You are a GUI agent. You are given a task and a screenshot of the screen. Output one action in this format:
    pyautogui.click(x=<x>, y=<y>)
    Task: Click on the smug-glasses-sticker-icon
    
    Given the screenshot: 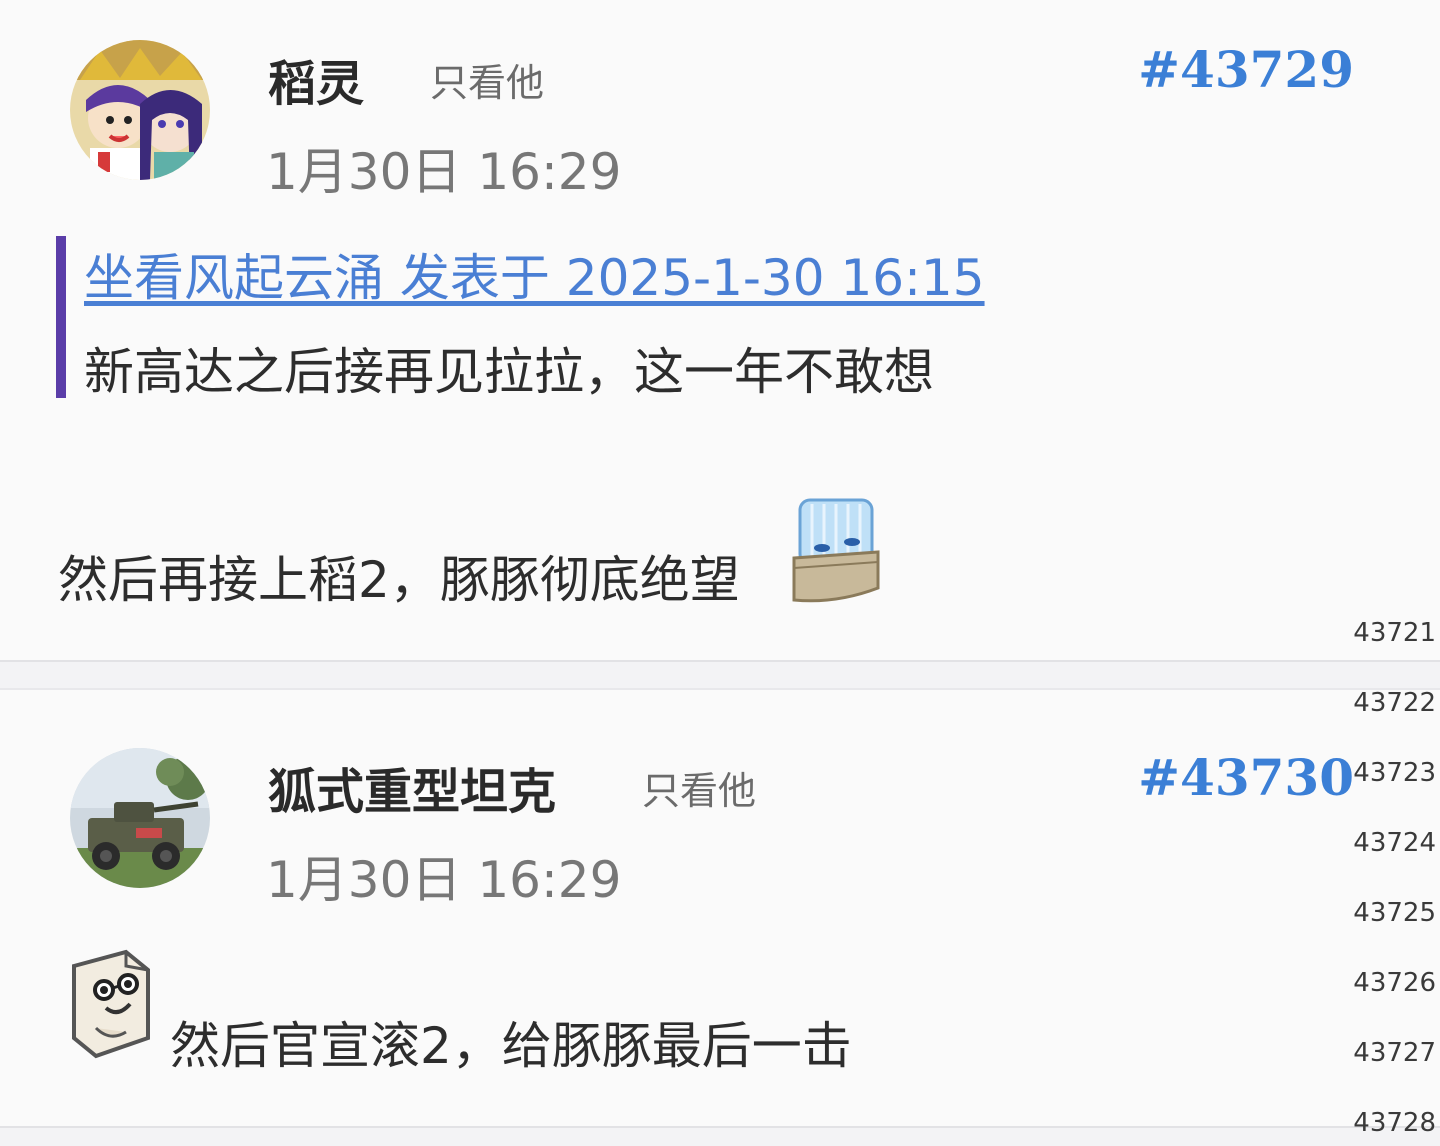 What is the action you would take?
    pyautogui.click(x=110, y=1004)
    